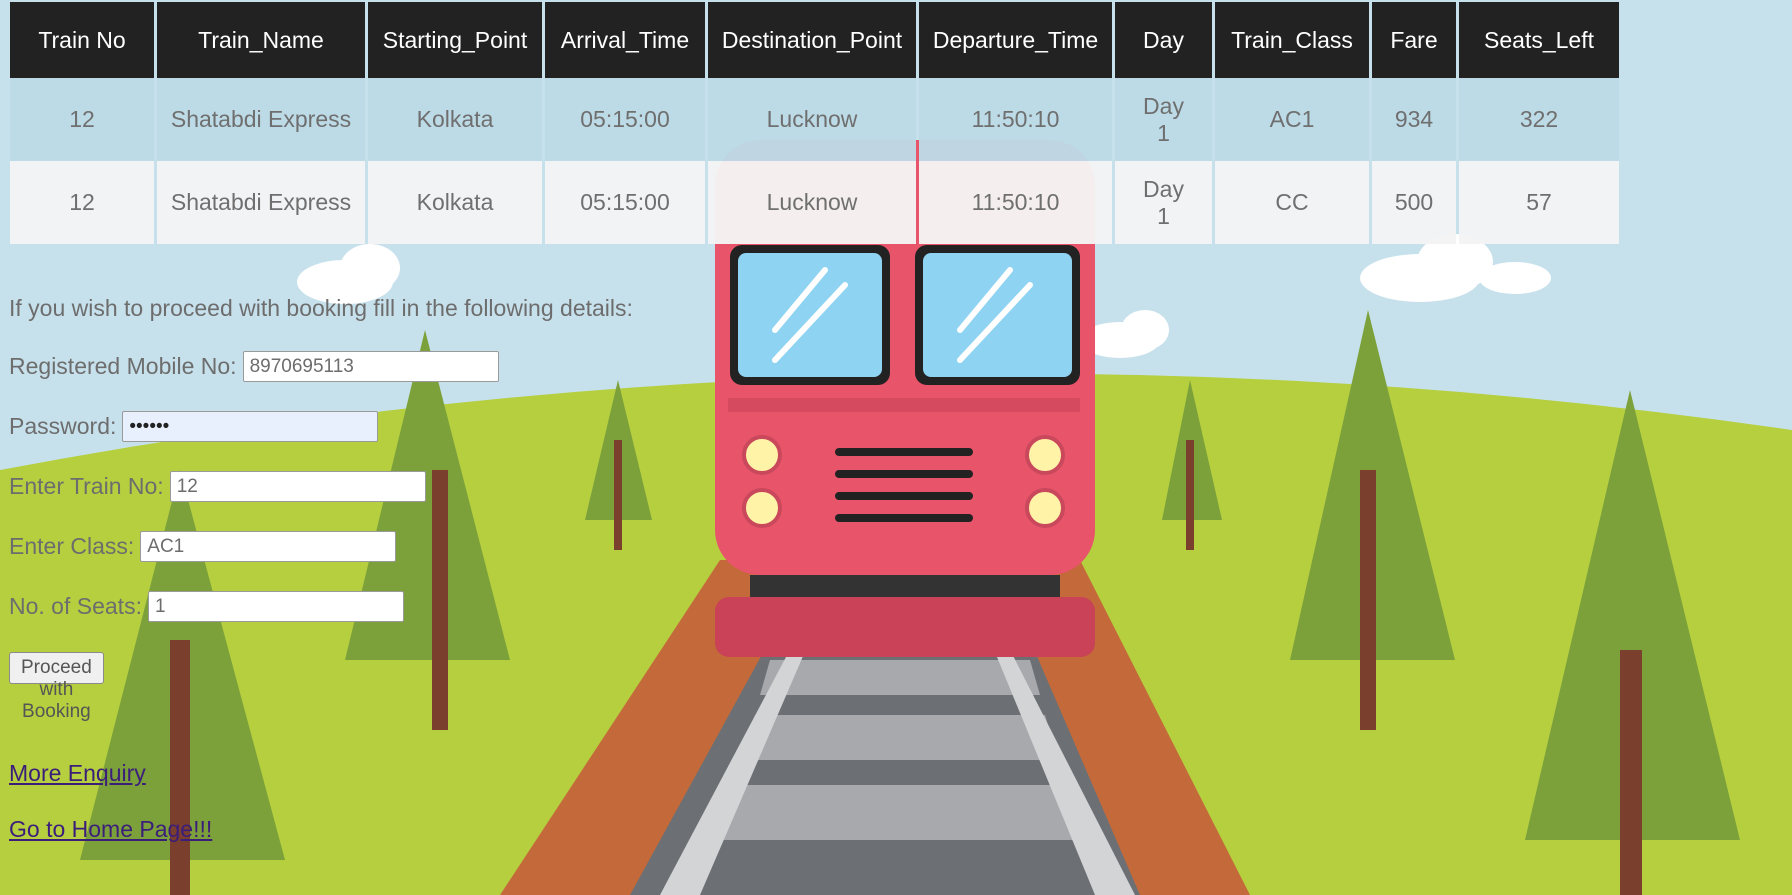 The image size is (1792, 895). What do you see at coordinates (261, 40) in the screenshot?
I see `header-train-name: Train_Name` at bounding box center [261, 40].